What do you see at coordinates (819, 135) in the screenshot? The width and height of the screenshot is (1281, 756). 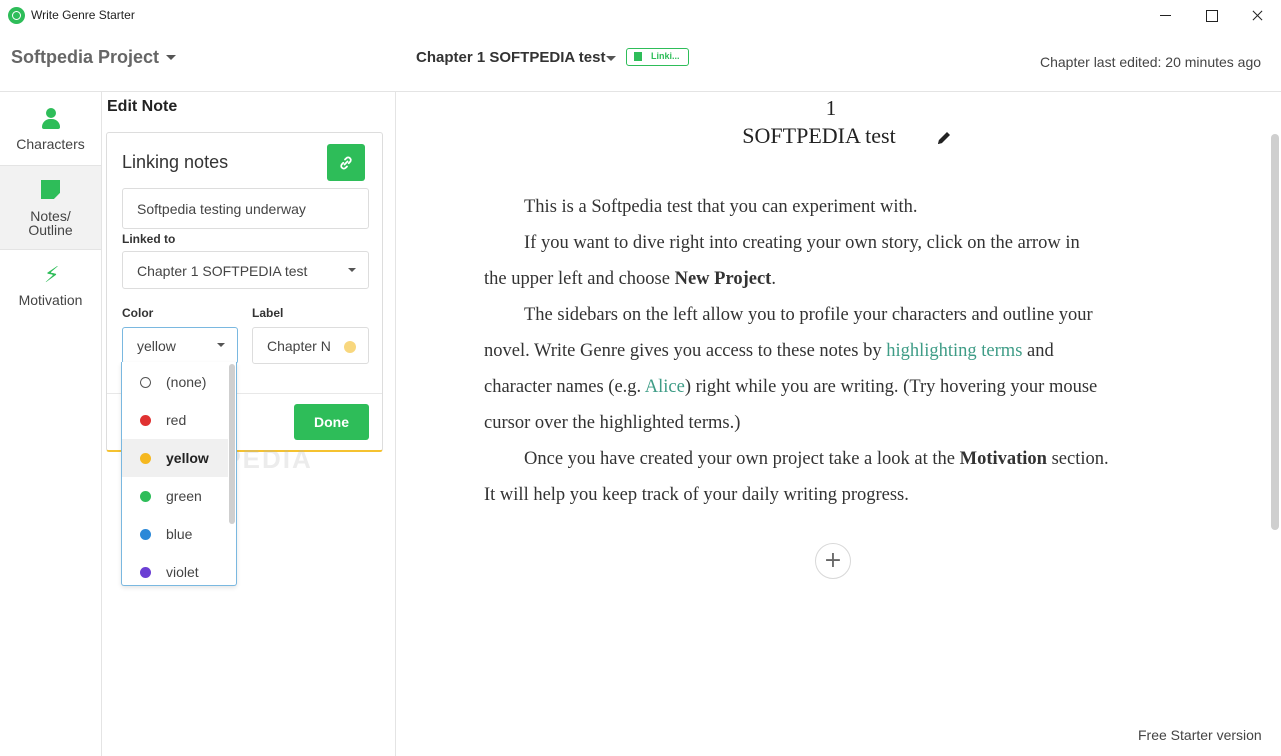 I see `chapter-heading: SOFTPEDIA test` at bounding box center [819, 135].